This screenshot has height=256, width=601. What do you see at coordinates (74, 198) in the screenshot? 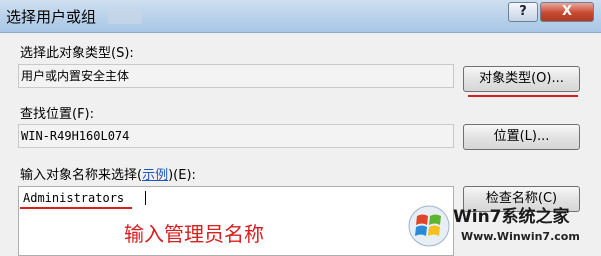
I see `object-names-value: Administrators` at bounding box center [74, 198].